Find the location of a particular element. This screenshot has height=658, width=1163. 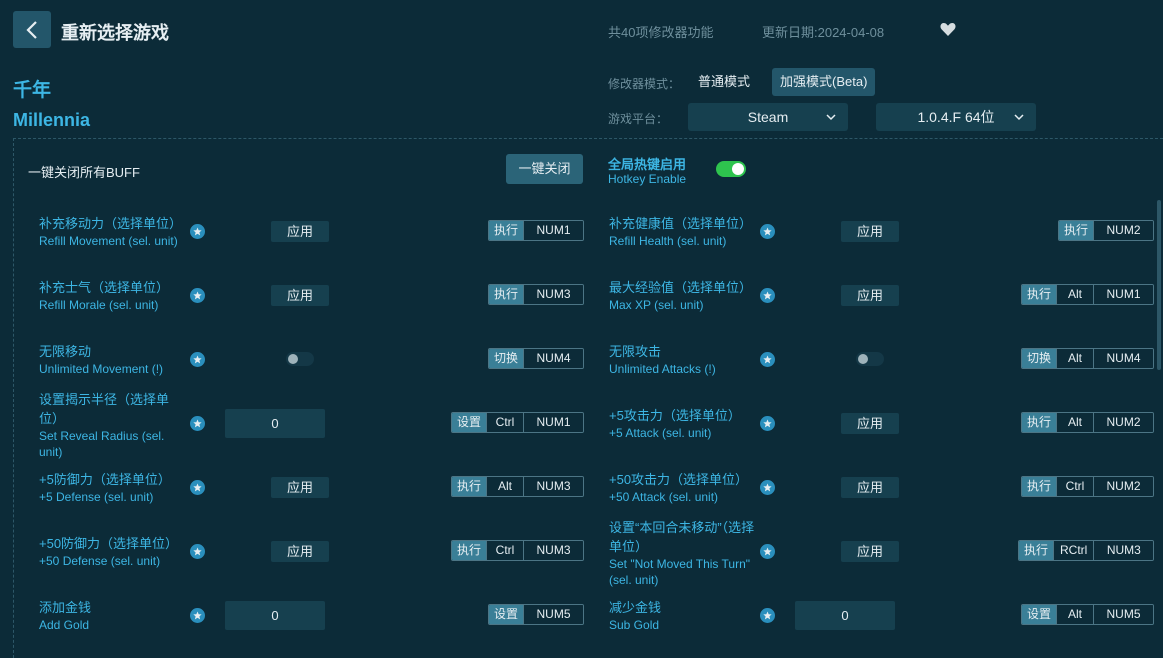

hotkey-label-cn: 全局热键启用 is located at coordinates (647, 164).